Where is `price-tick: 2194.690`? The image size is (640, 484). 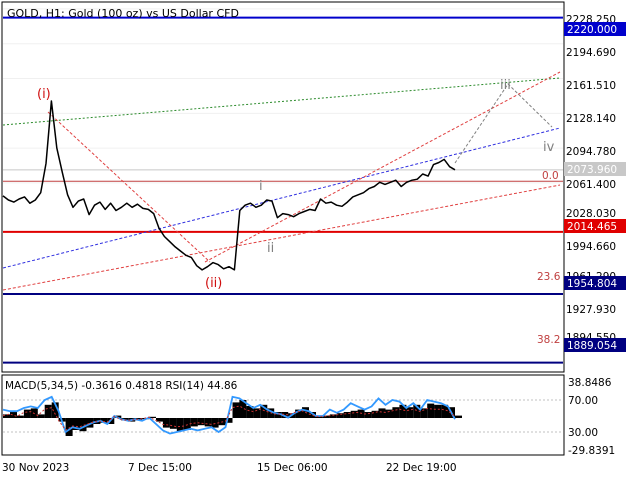 price-tick: 2194.690 is located at coordinates (591, 53).